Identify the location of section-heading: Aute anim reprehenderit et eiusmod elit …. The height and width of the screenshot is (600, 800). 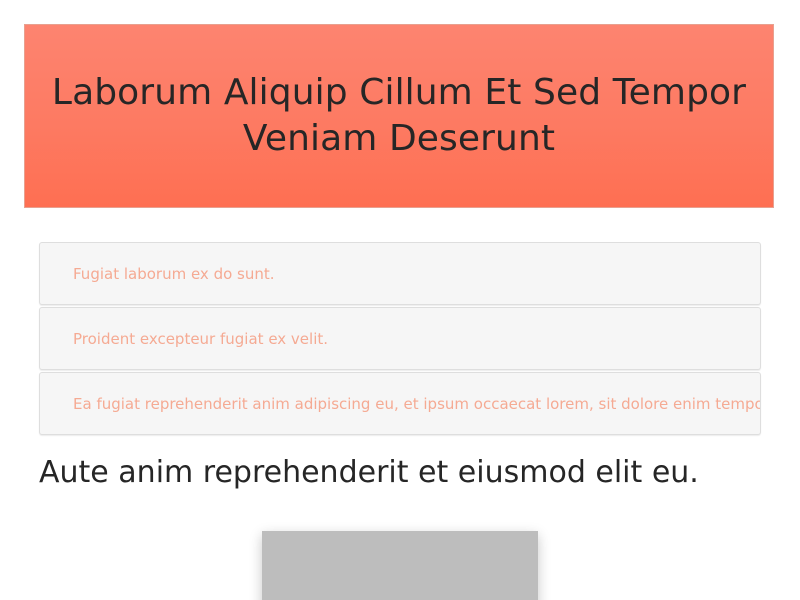
(369, 472).